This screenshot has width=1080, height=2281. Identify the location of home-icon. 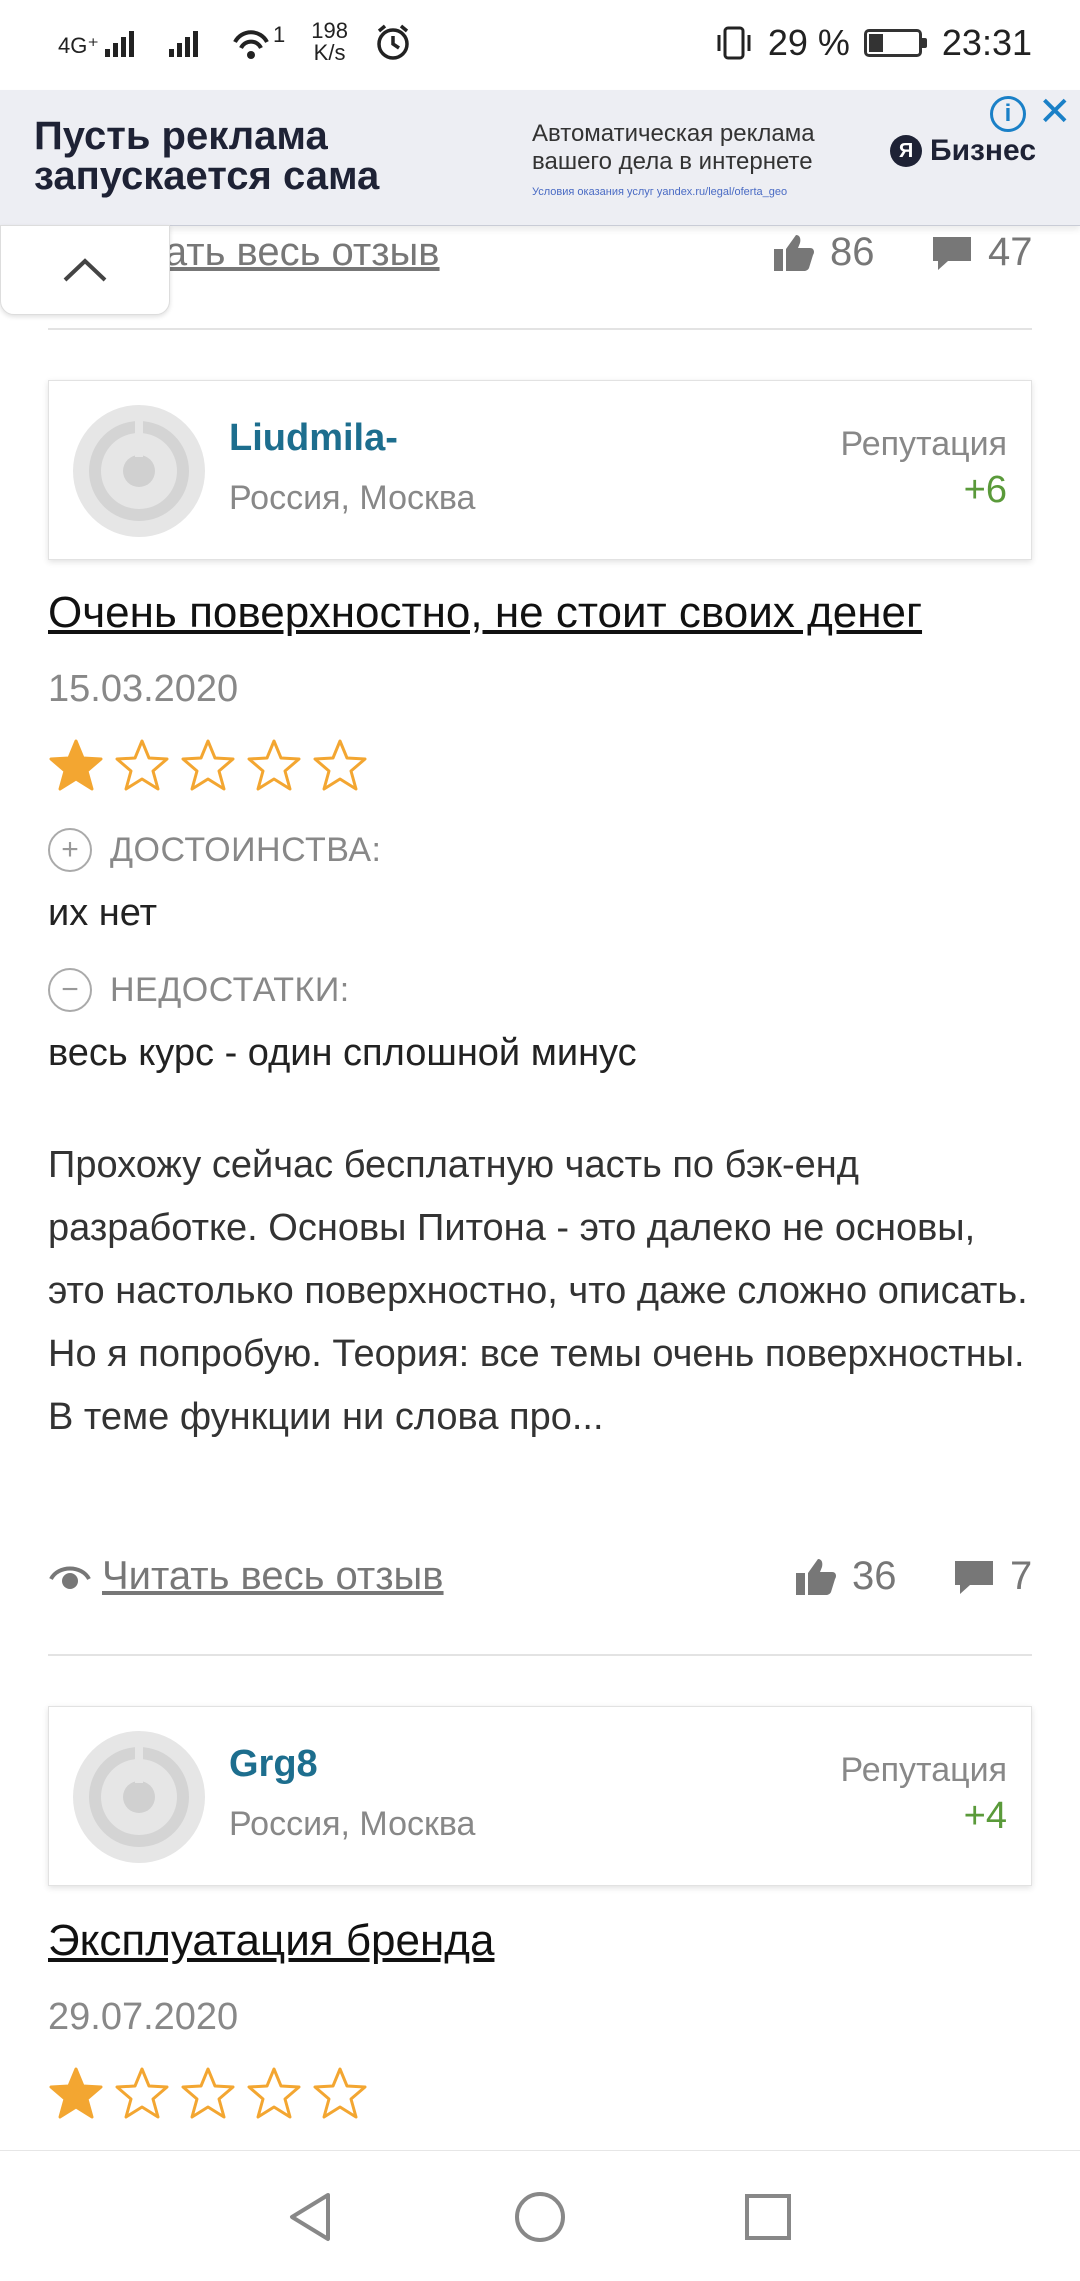
(540, 2217).